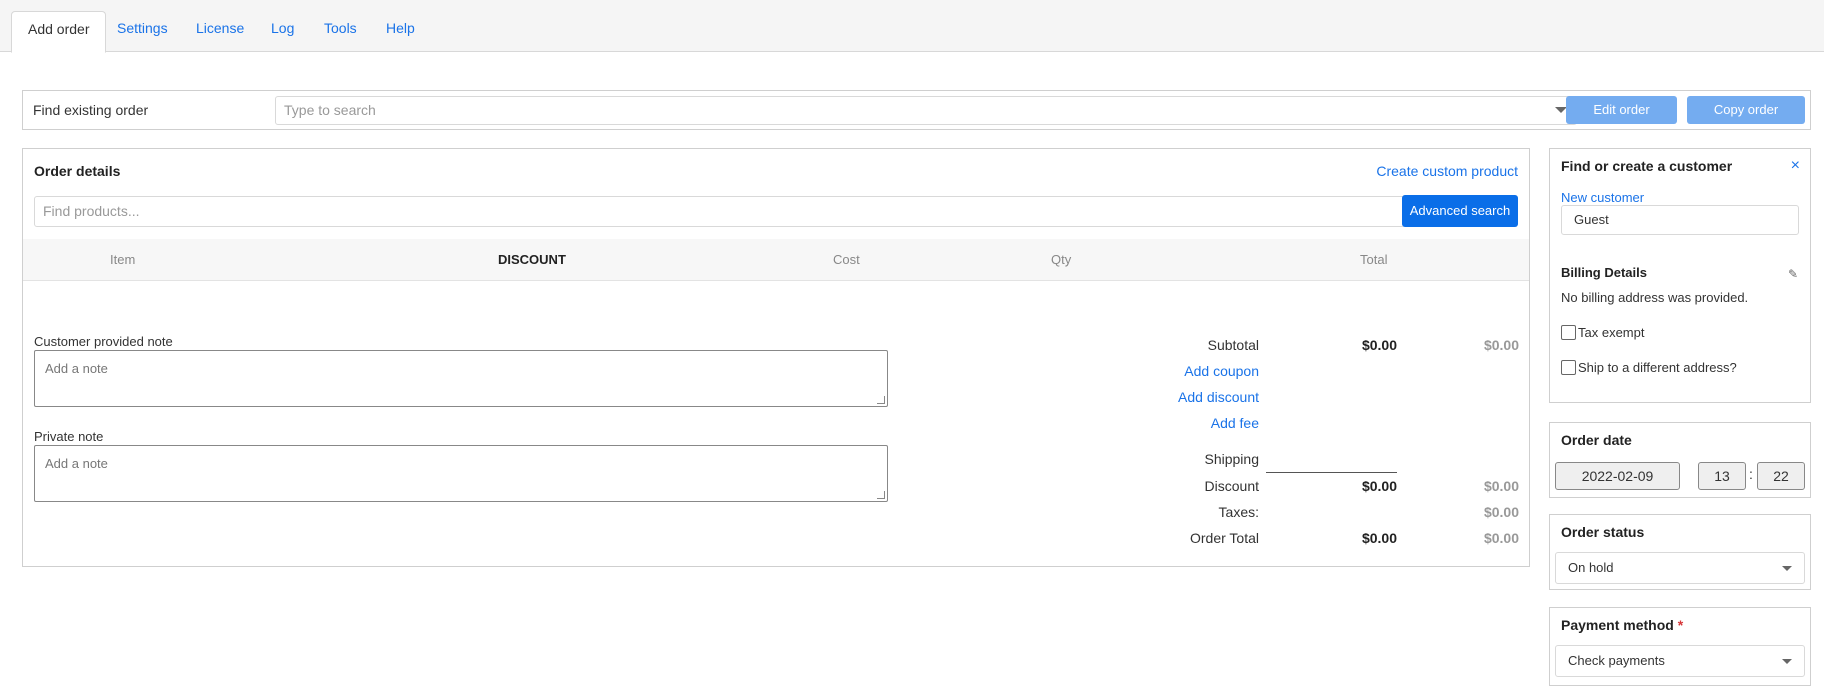 This screenshot has height=691, width=1824. Describe the element at coordinates (1224, 538) in the screenshot. I see `order-total-label: Order Total` at that location.